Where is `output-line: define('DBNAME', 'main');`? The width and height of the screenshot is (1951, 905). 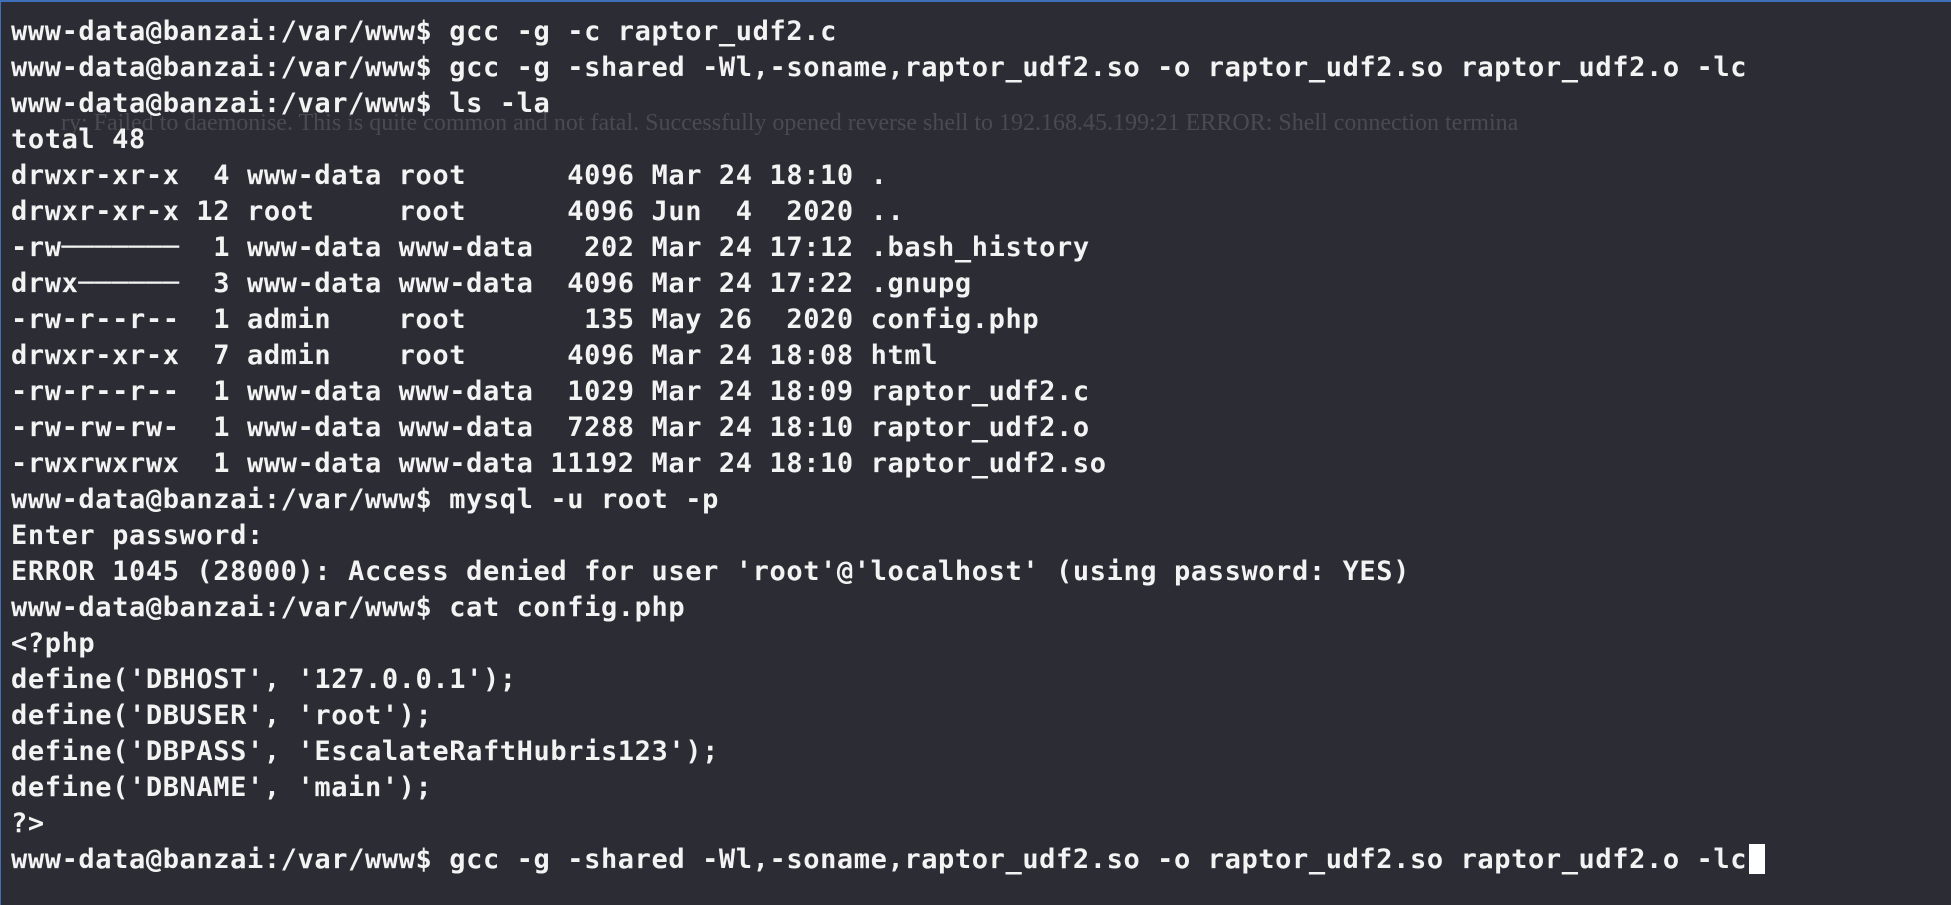 output-line: define('DBNAME', 'main'); is located at coordinates (222, 787).